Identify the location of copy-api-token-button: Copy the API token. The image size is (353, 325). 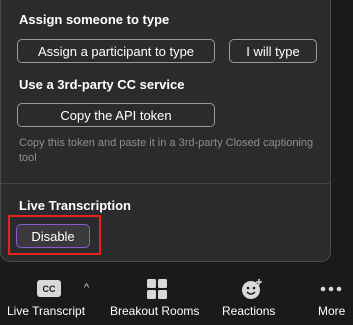
(116, 115).